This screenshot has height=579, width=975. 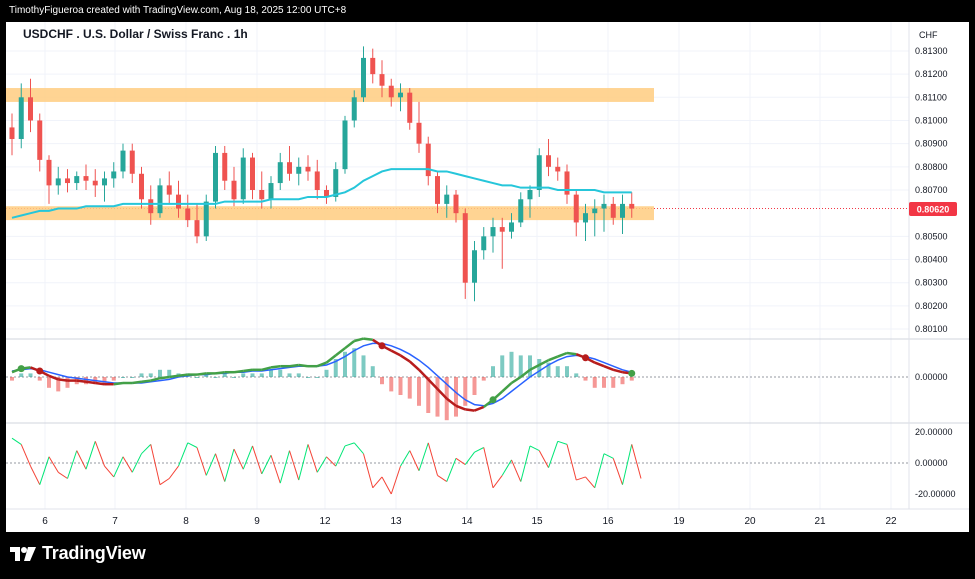 I want to click on price-tick-label: 0.80300, so click(x=931, y=283).